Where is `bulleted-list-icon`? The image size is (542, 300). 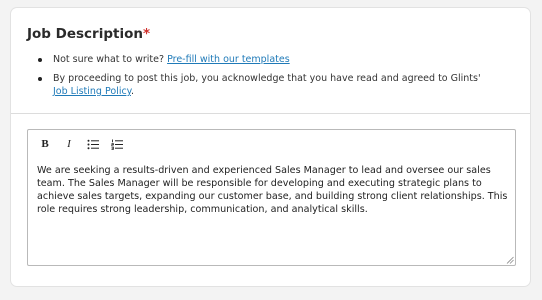 bulleted-list-icon is located at coordinates (93, 144).